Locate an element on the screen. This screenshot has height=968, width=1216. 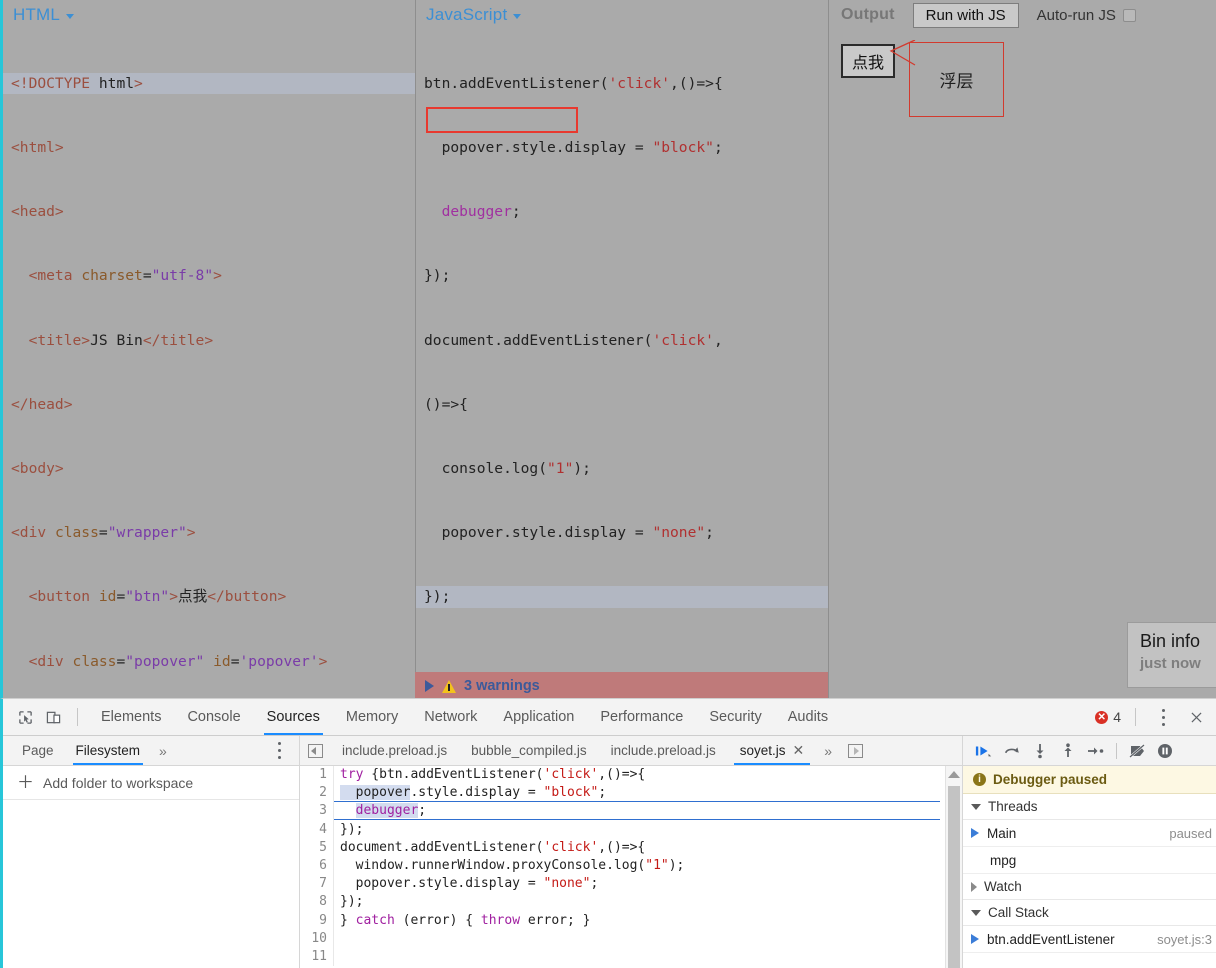
line-number: 11 is located at coordinates (317, 957).